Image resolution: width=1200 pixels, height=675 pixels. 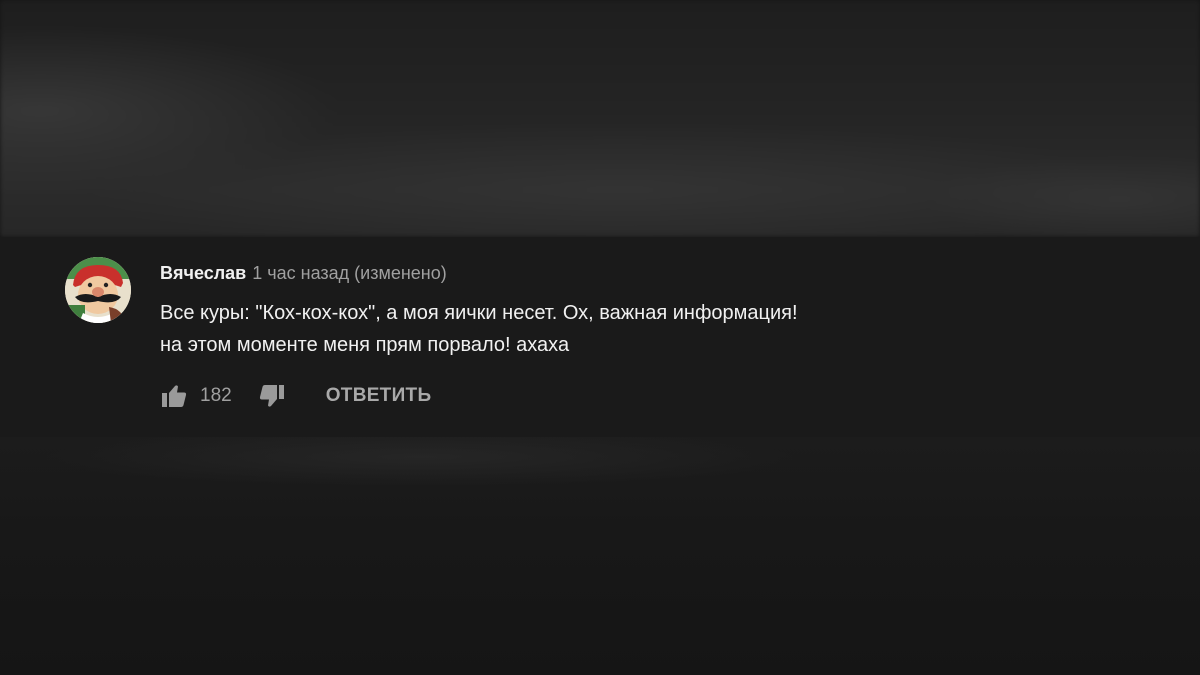 I want to click on cartoon-character-avatar-icon, so click(x=98, y=290).